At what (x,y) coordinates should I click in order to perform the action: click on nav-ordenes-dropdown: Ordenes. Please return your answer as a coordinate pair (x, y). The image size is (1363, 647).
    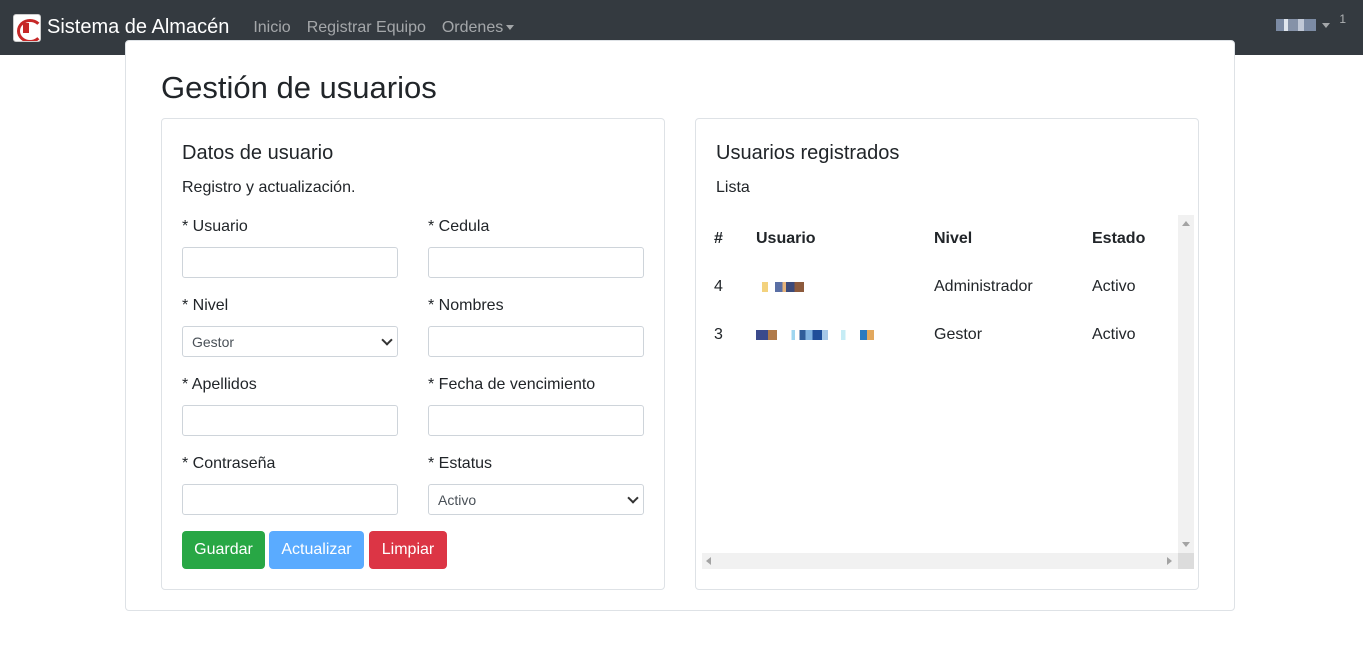
    Looking at the image, I should click on (478, 28).